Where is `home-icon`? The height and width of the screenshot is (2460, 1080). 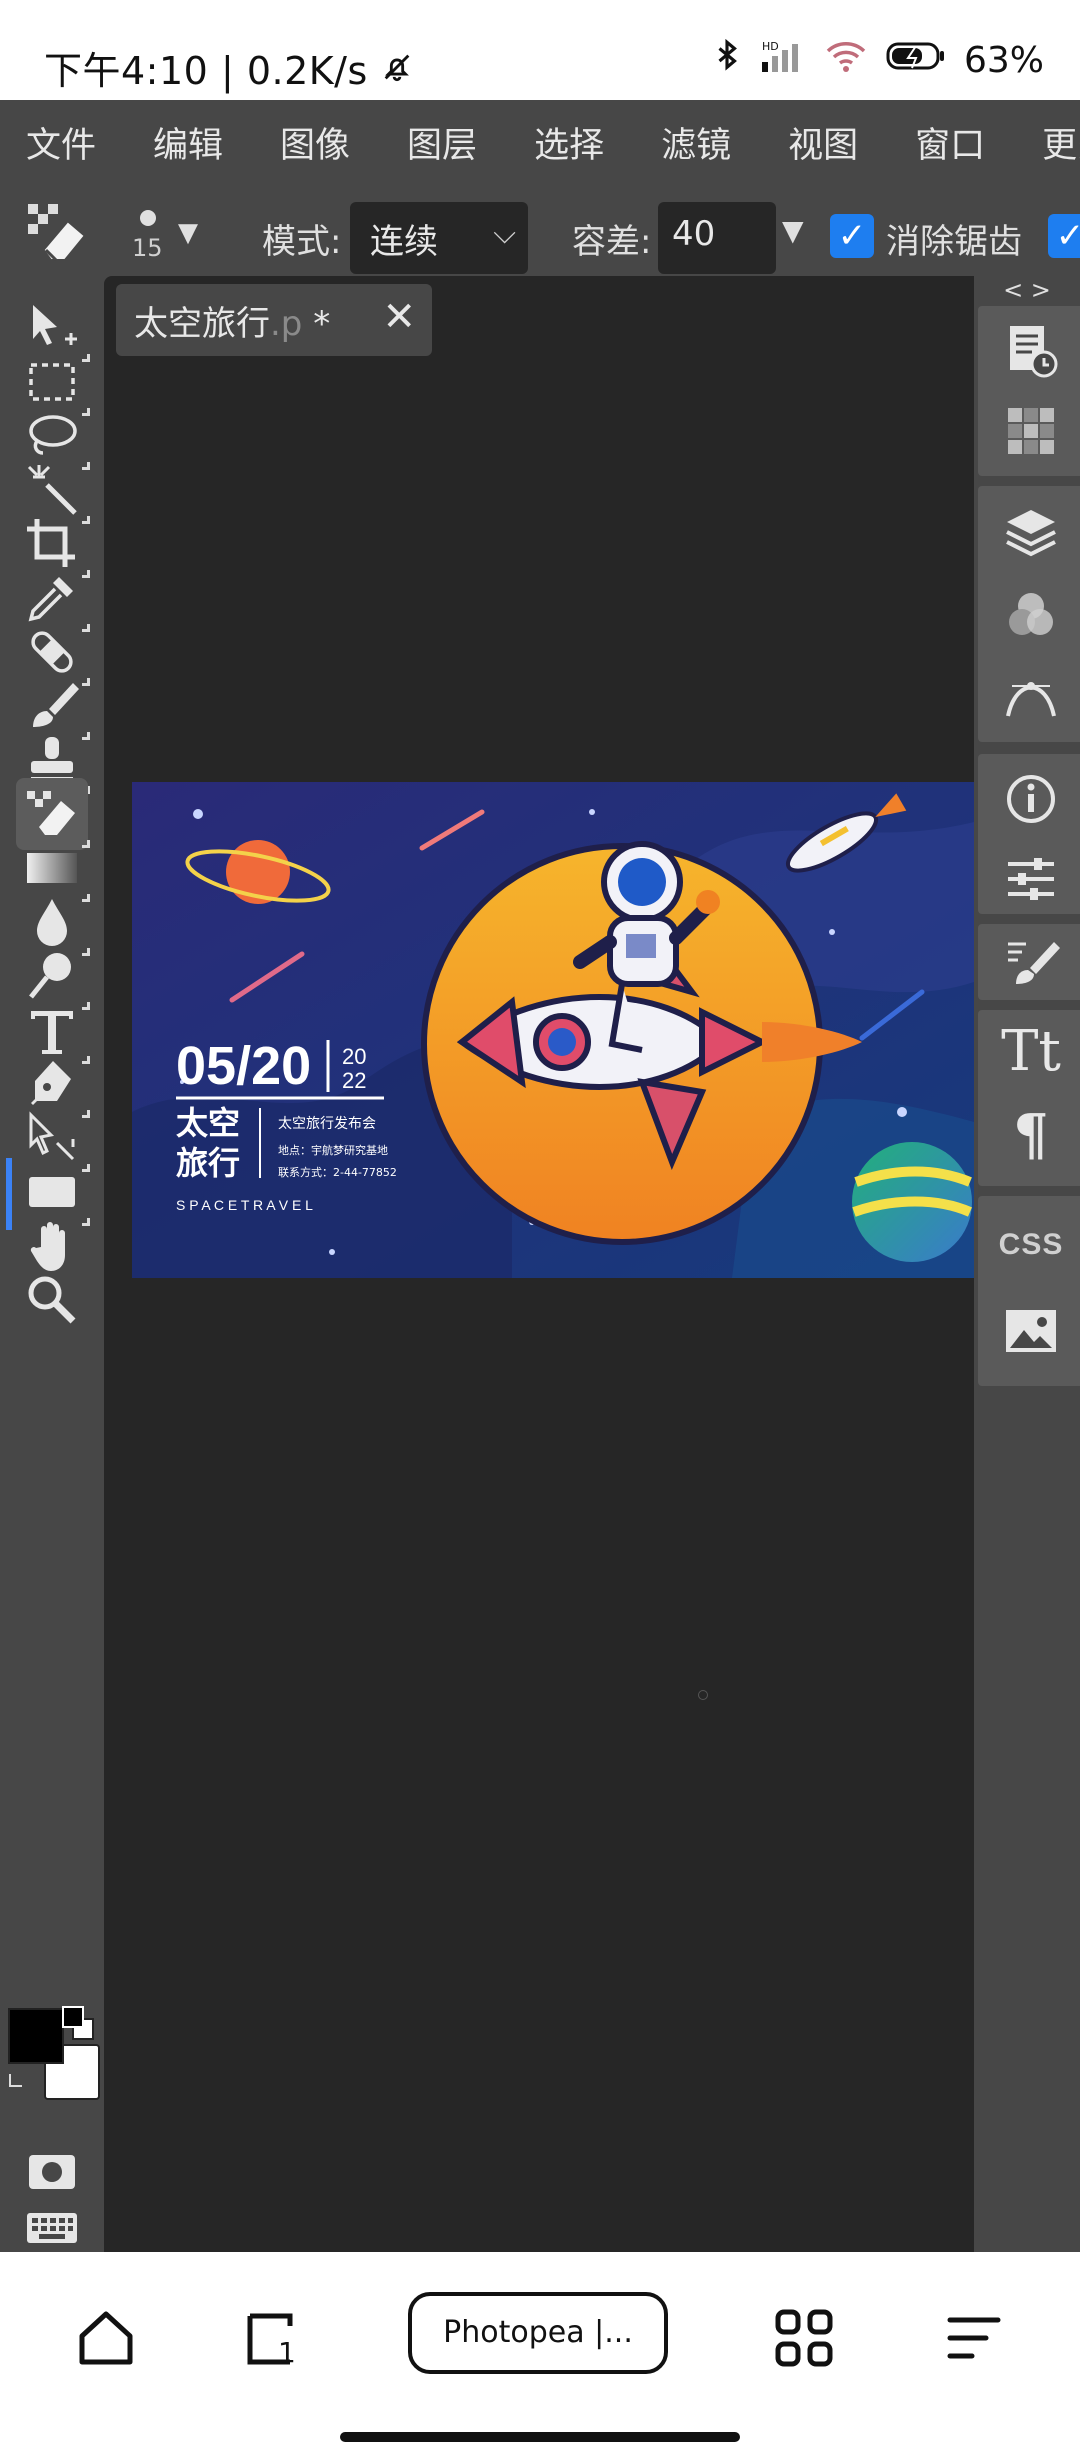
home-icon is located at coordinates (106, 2338).